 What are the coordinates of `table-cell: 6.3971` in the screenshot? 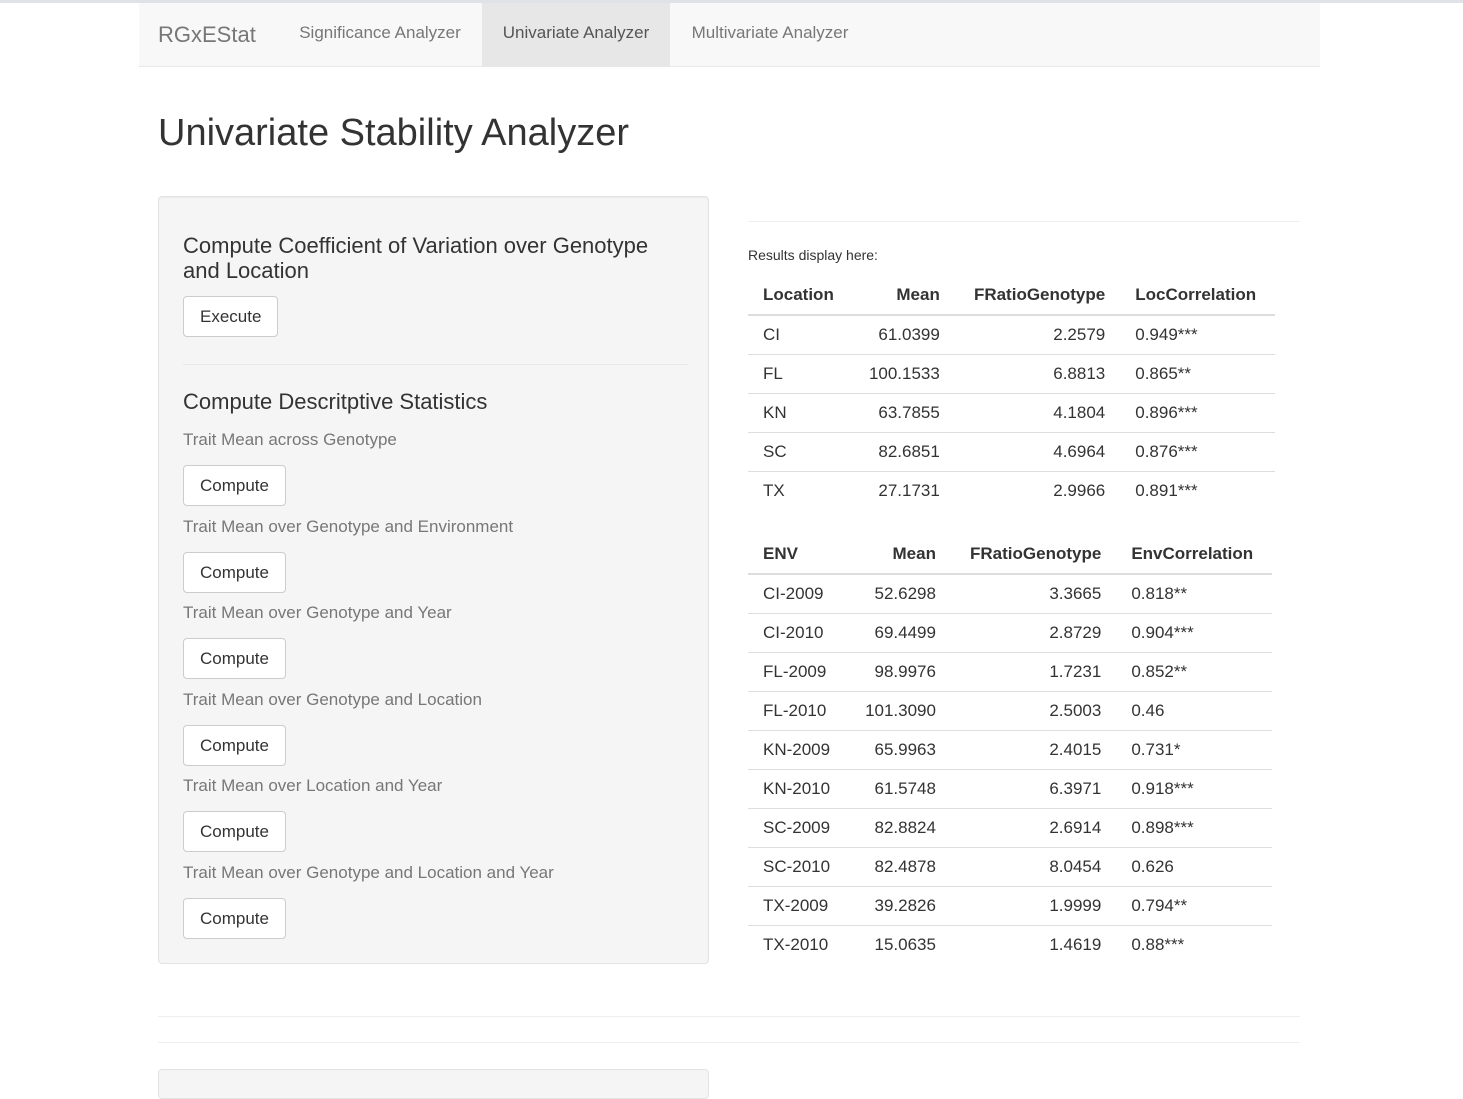 It's located at (1033, 789).